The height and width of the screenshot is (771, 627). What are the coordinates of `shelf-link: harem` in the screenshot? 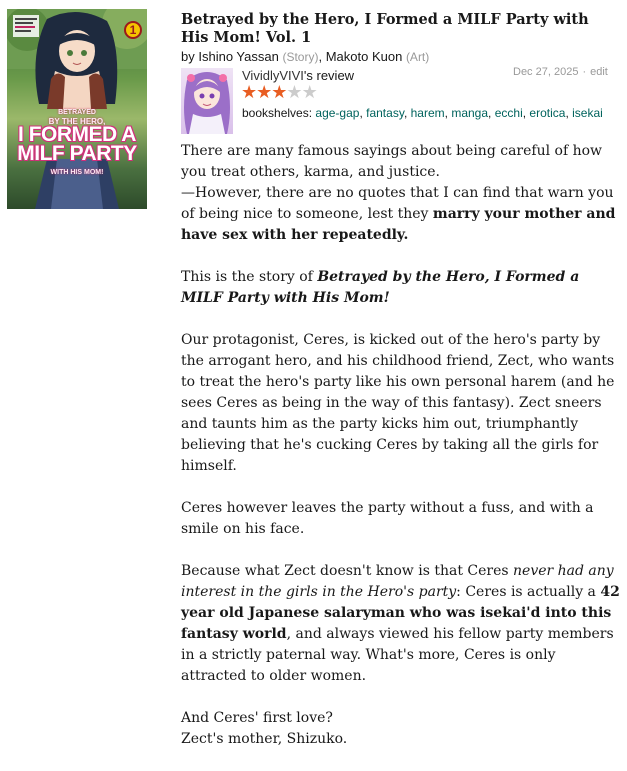 It's located at (428, 113).